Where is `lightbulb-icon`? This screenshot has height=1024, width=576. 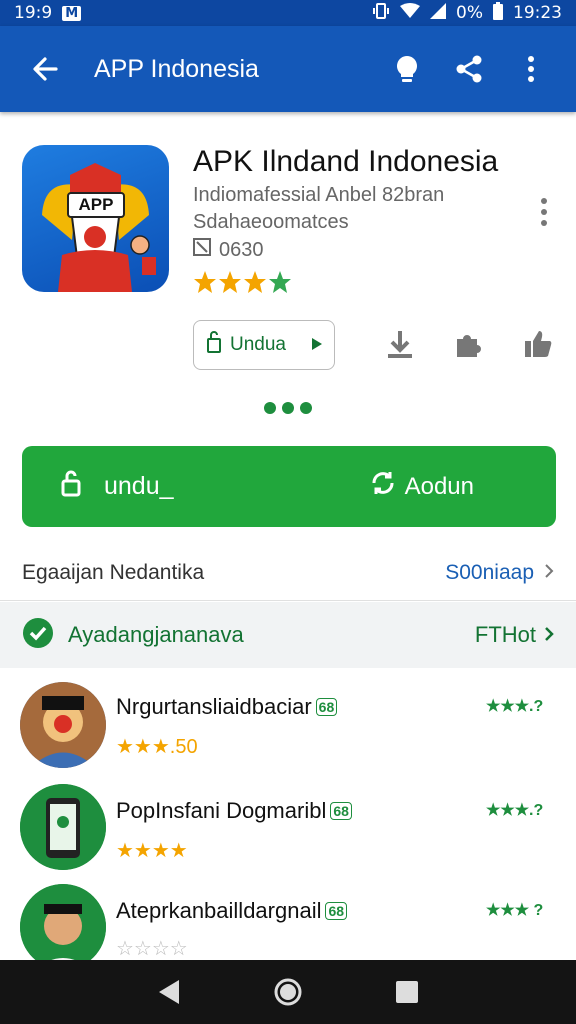 lightbulb-icon is located at coordinates (407, 69).